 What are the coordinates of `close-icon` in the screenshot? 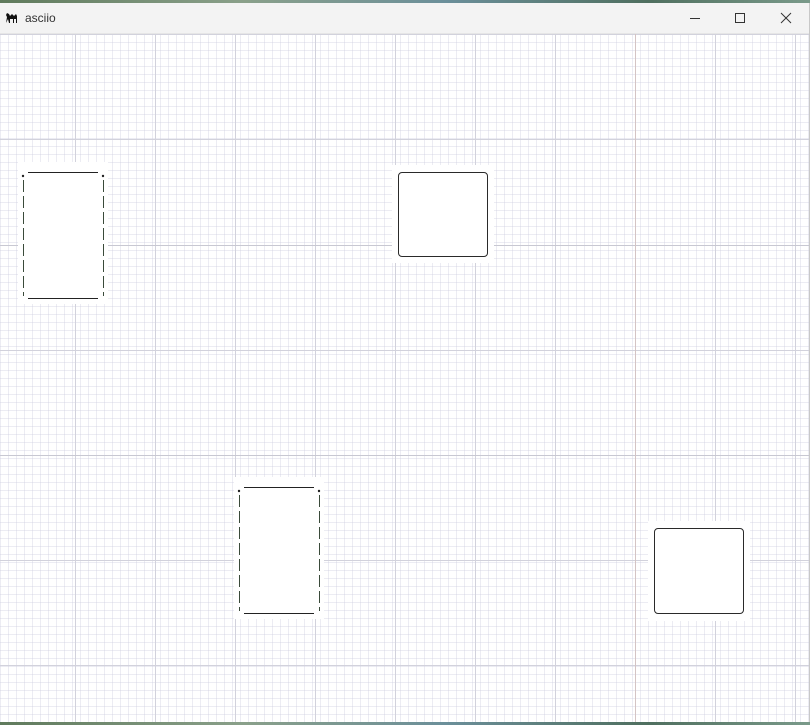 It's located at (786, 18).